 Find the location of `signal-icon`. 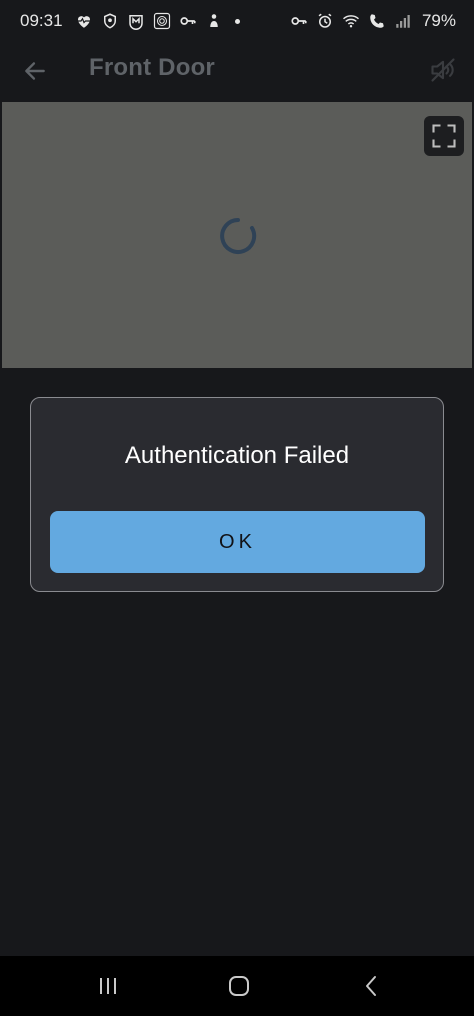

signal-icon is located at coordinates (403, 21).